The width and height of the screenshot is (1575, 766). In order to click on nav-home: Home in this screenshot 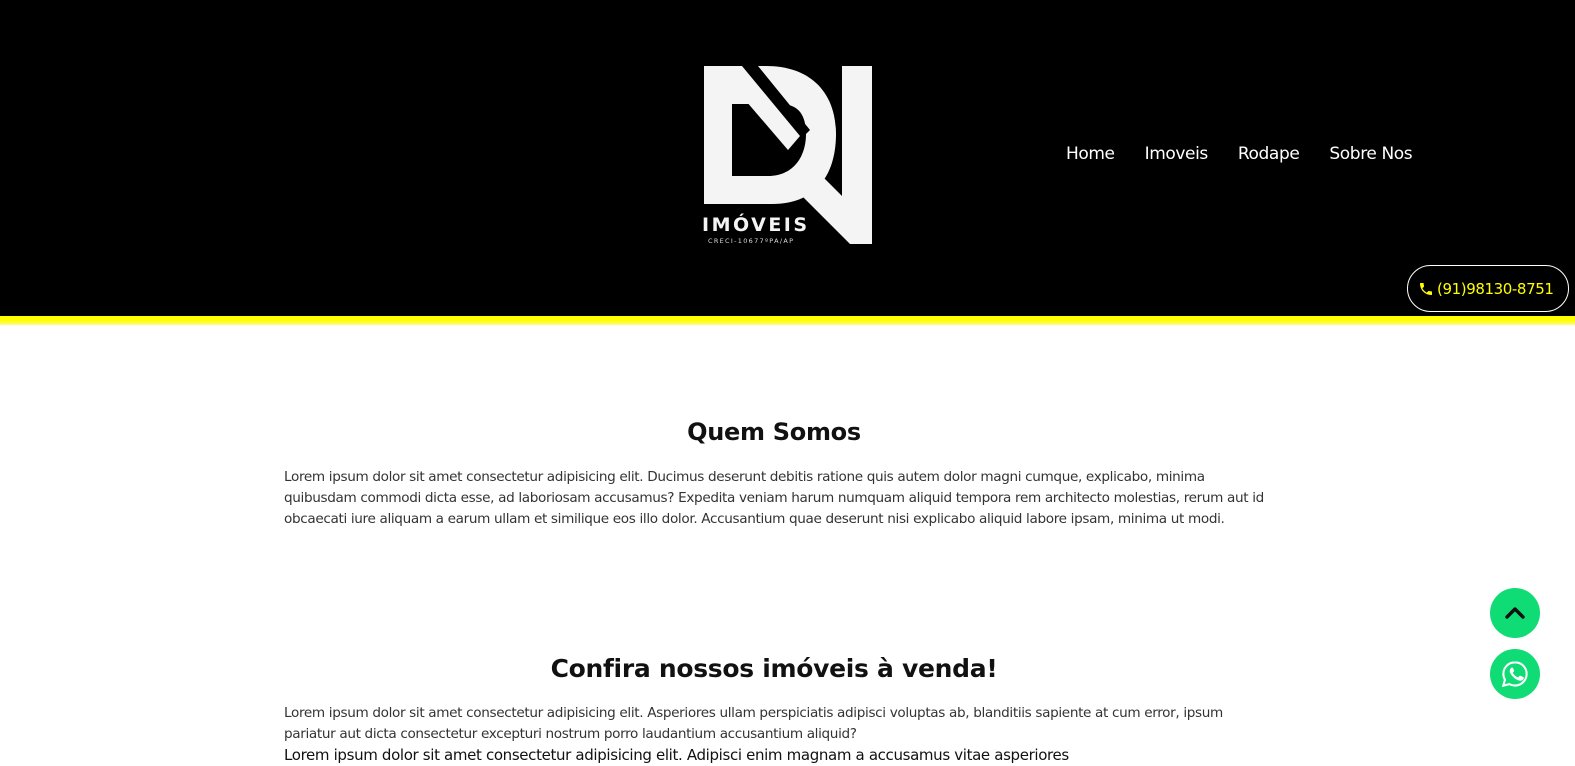, I will do `click(1090, 154)`.